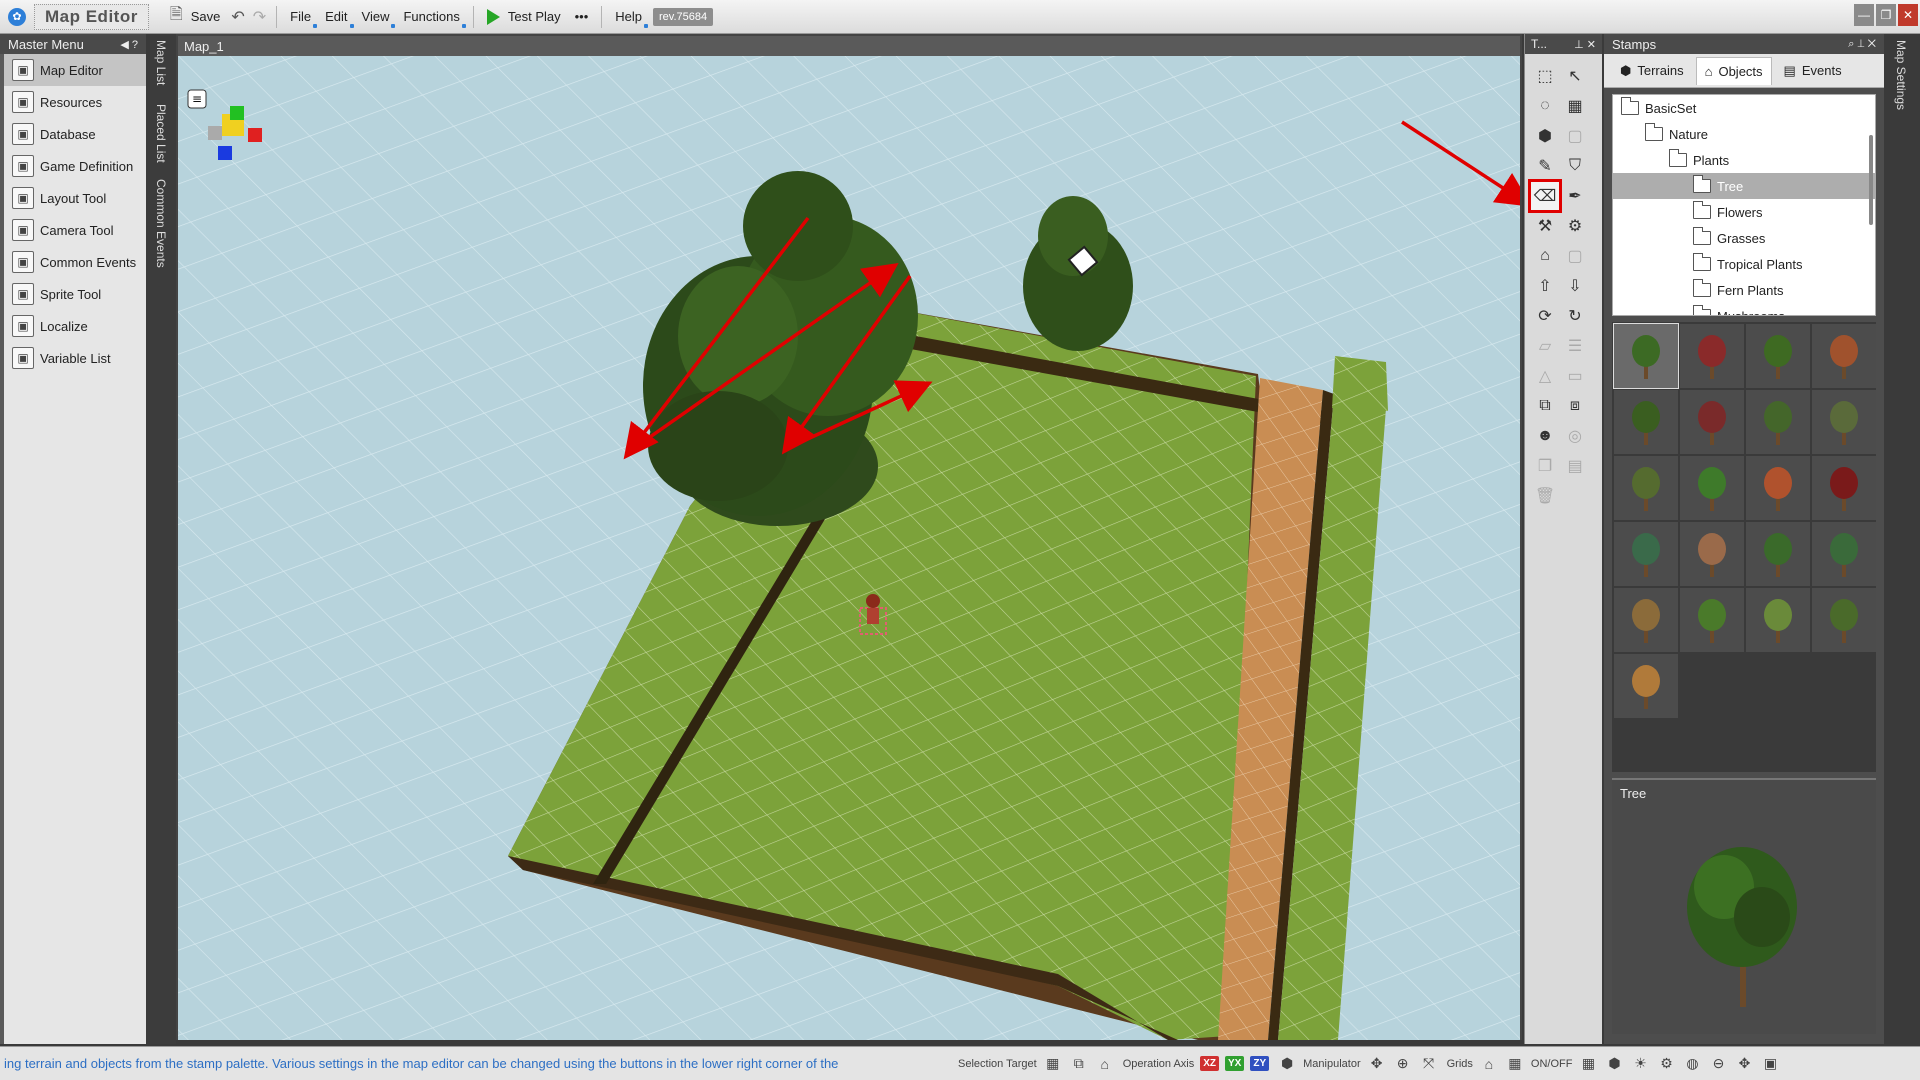  What do you see at coordinates (1545, 196) in the screenshot?
I see `eraser-icon: ⌫` at bounding box center [1545, 196].